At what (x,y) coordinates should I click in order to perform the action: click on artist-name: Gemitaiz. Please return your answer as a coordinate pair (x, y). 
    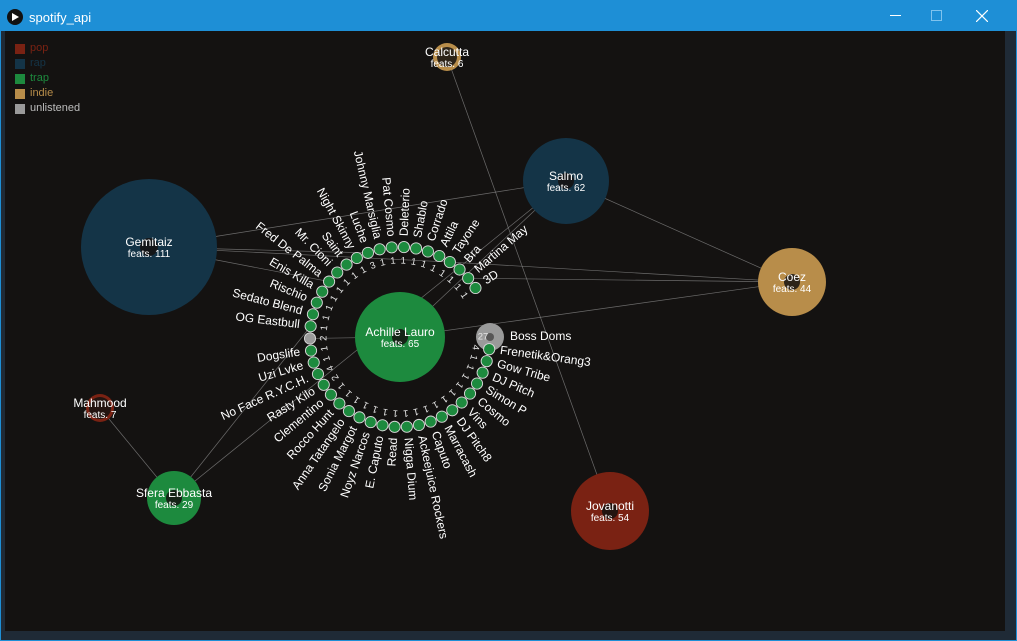
    Looking at the image, I should click on (148, 242).